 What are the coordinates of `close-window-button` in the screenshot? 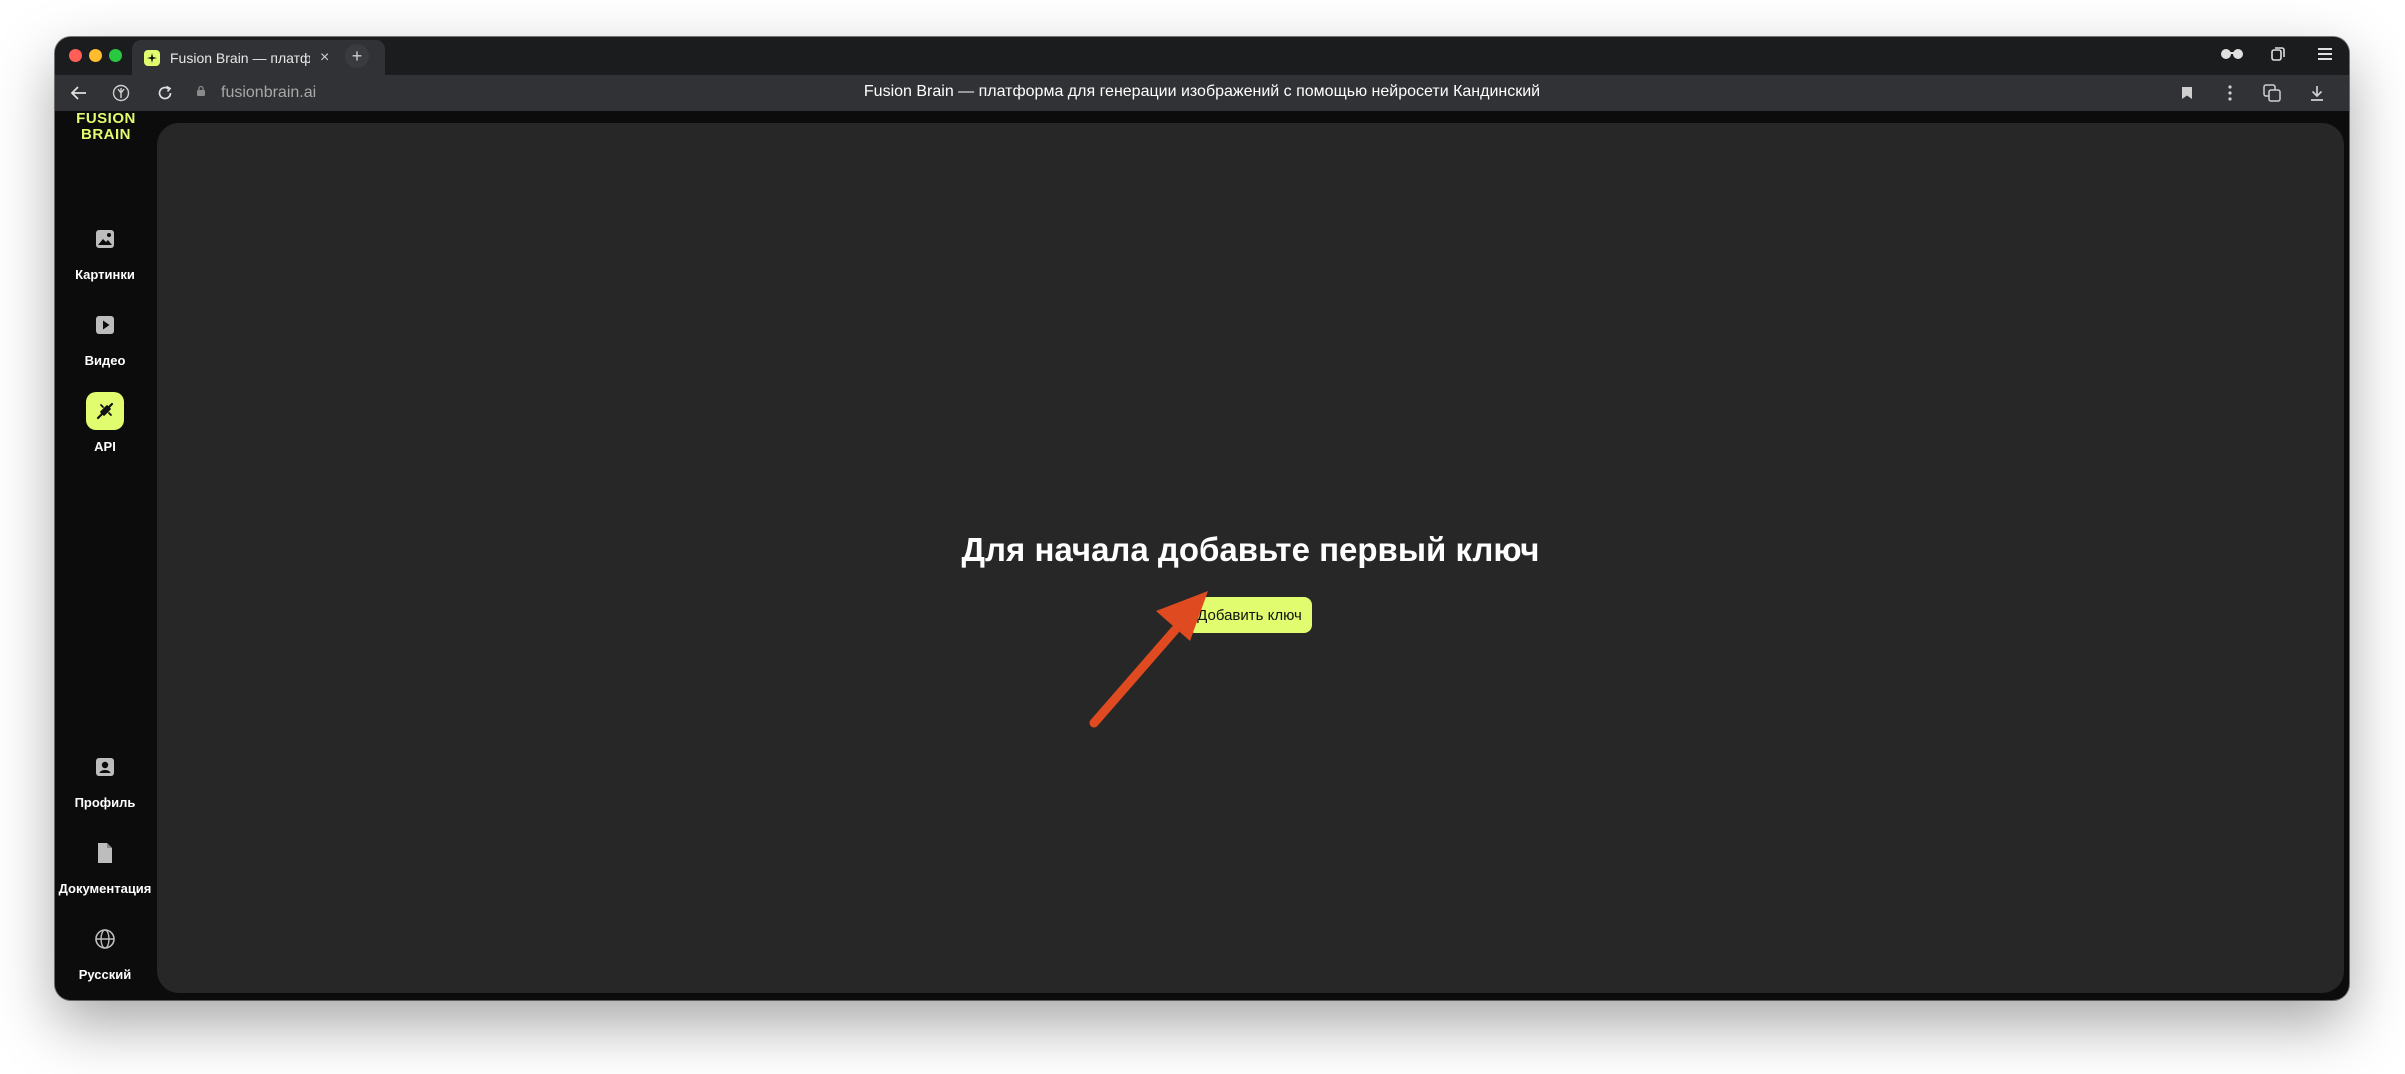 It's located at (75, 55).